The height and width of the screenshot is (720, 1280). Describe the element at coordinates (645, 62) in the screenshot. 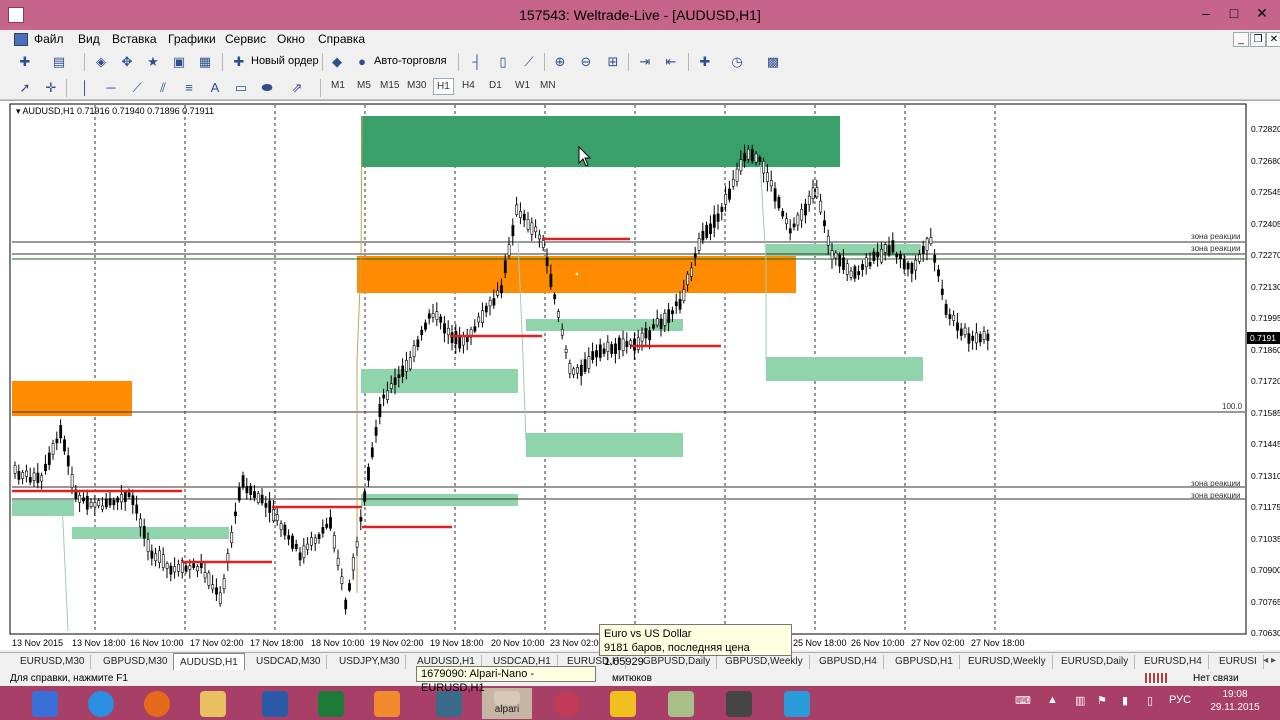

I see `chart-shift-icon: ⇥` at that location.